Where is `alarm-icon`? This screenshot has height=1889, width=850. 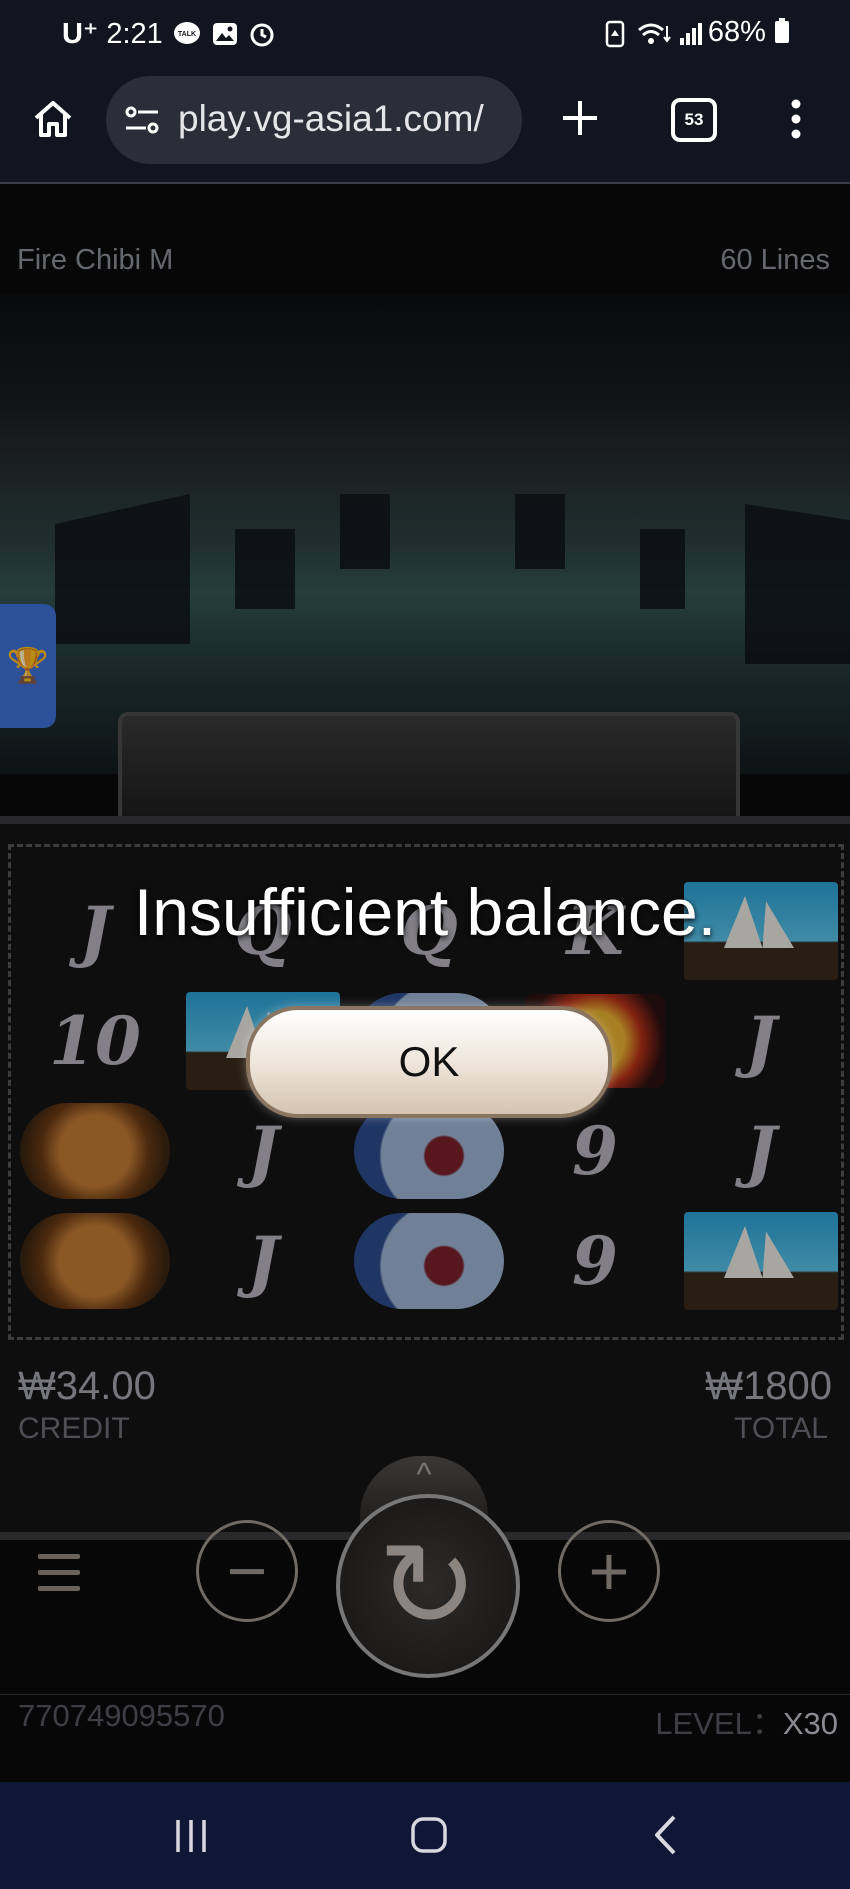 alarm-icon is located at coordinates (262, 35).